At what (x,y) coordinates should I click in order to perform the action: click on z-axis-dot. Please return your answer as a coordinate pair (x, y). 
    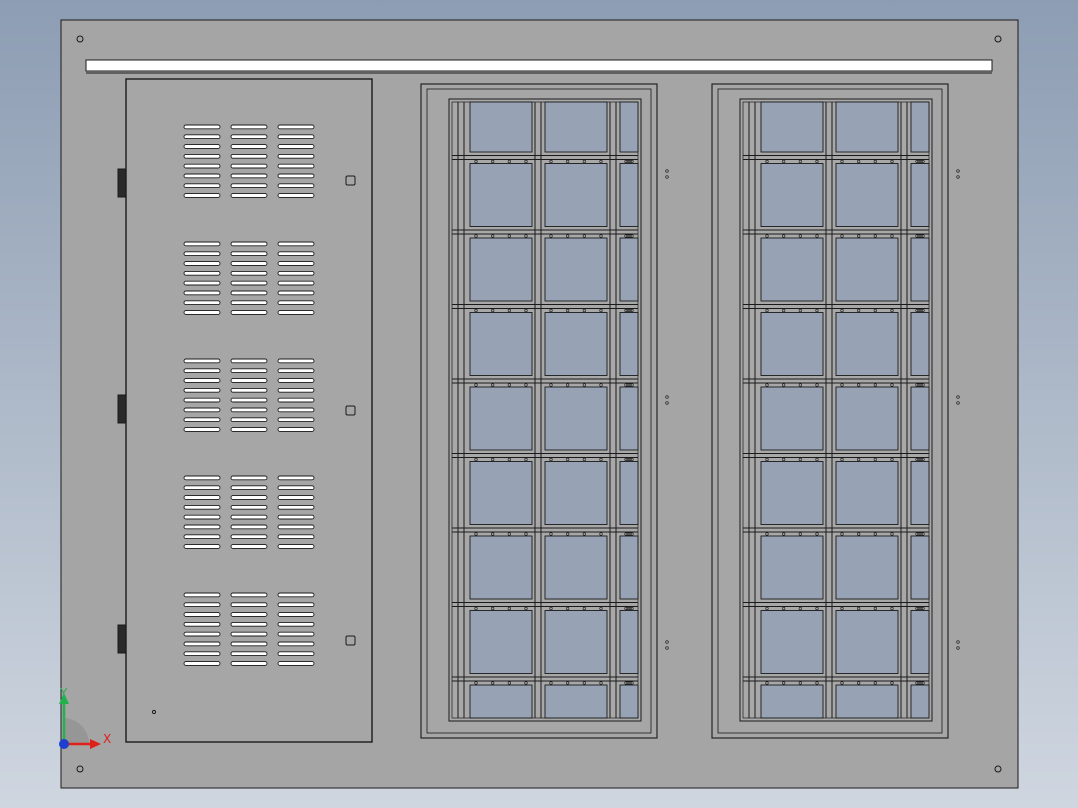
    Looking at the image, I should click on (64, 744).